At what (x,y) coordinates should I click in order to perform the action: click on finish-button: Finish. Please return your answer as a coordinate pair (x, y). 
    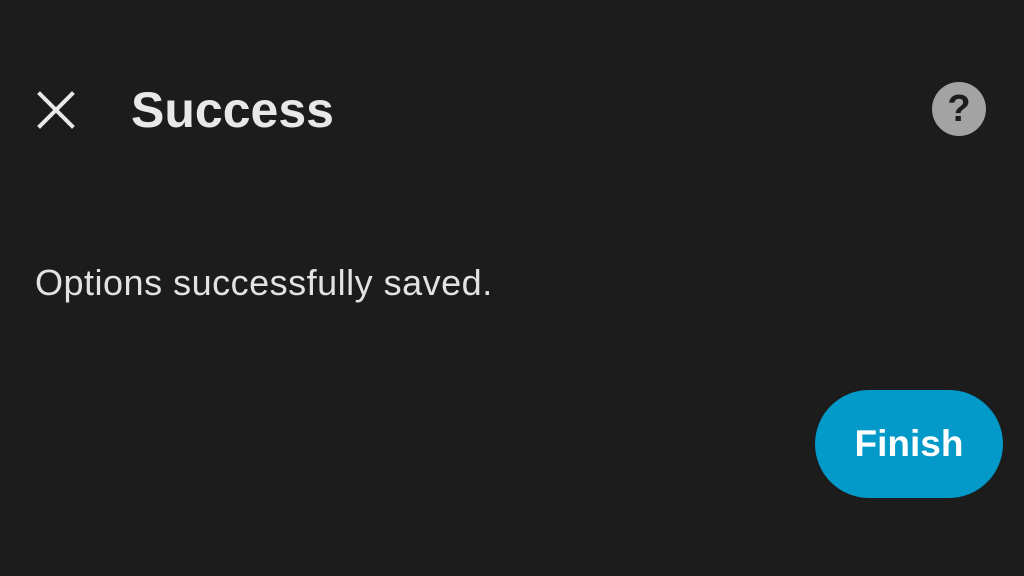
    Looking at the image, I should click on (909, 444).